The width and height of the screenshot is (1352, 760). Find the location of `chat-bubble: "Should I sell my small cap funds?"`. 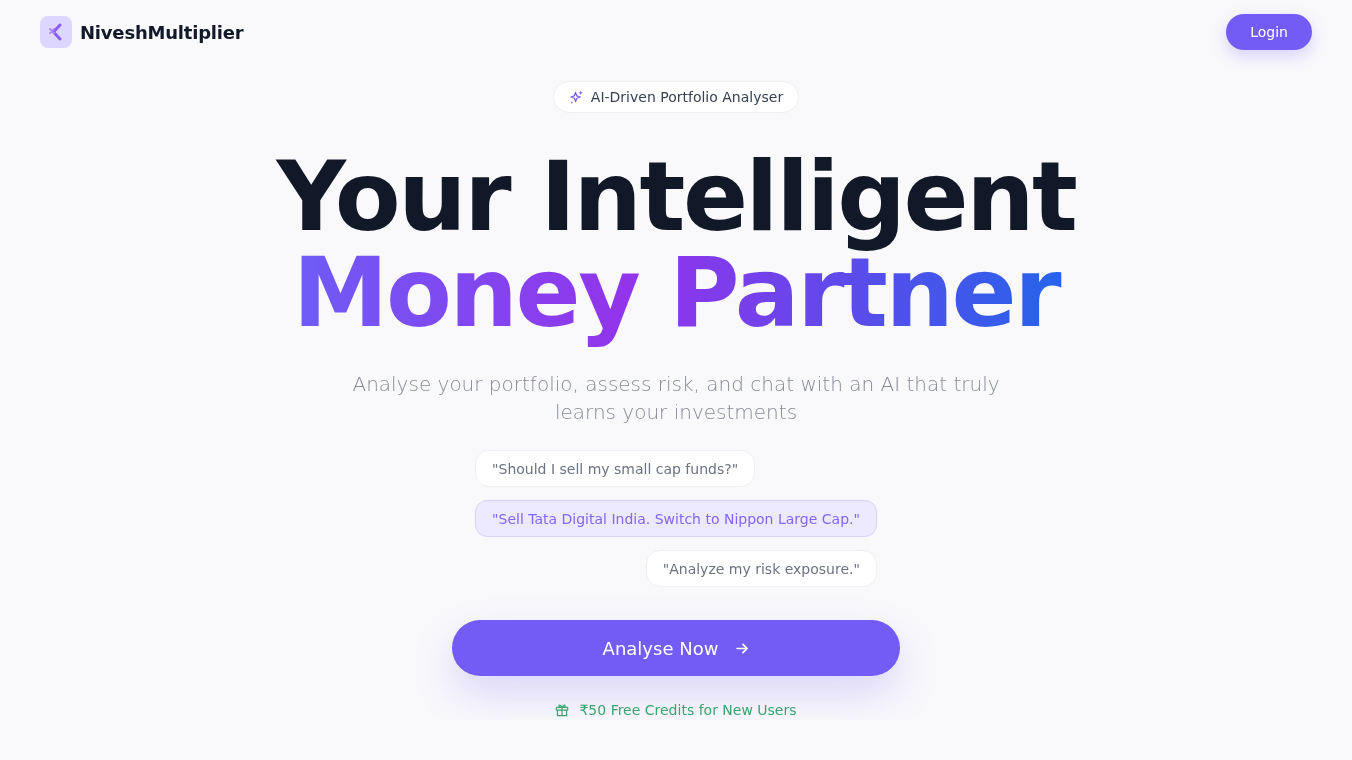

chat-bubble: "Should I sell my small cap funds?" is located at coordinates (615, 468).